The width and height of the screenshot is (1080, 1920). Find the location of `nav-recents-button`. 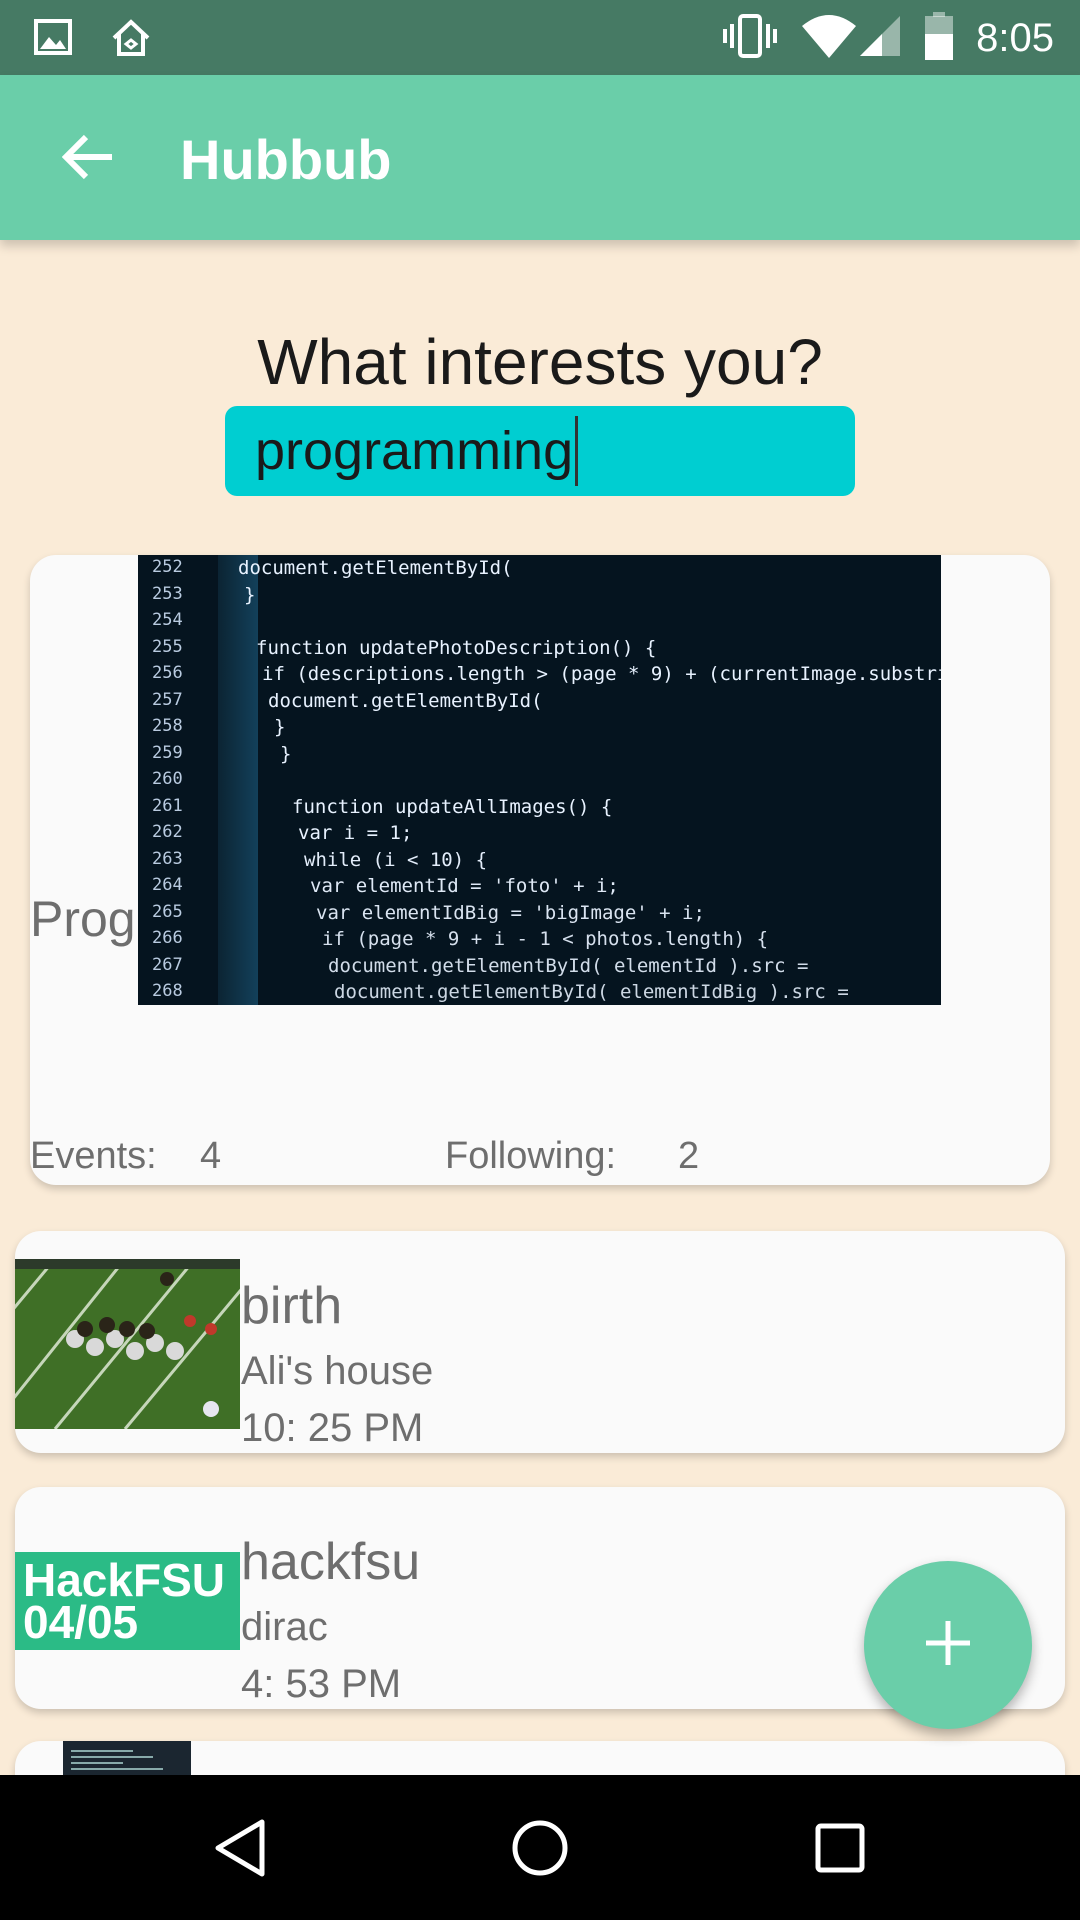

nav-recents-button is located at coordinates (840, 1850).